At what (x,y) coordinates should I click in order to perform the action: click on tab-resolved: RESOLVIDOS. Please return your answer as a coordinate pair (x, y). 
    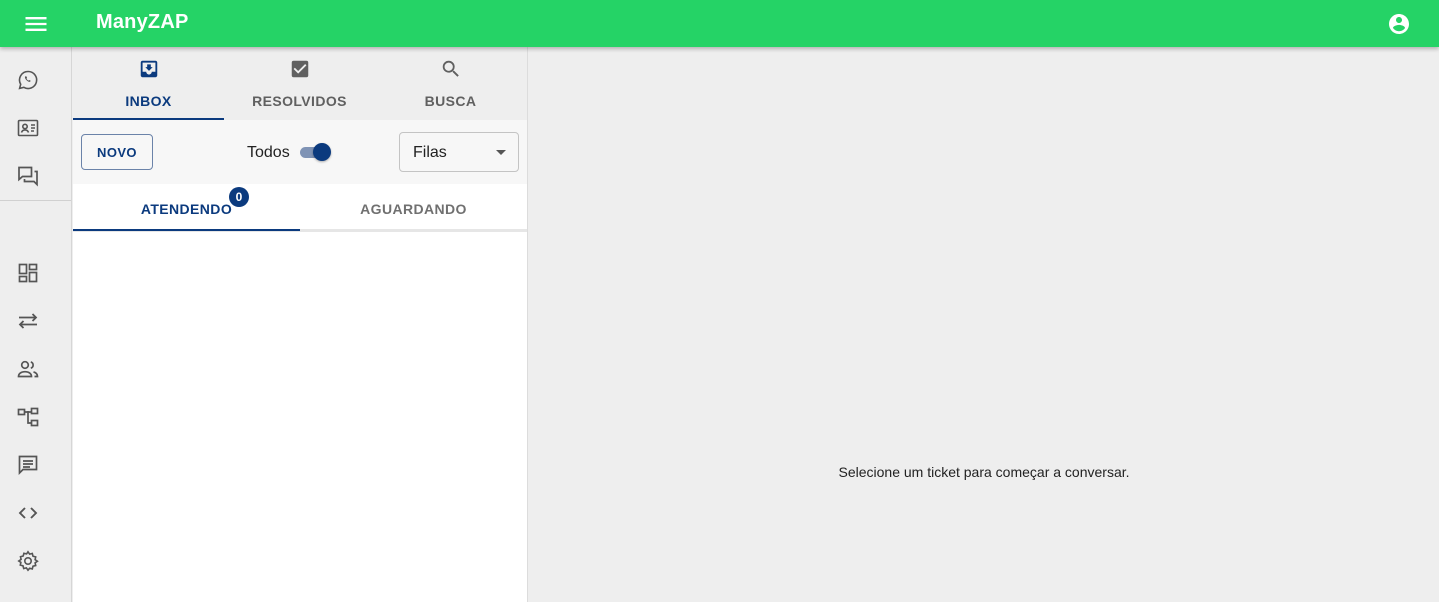
    Looking at the image, I should click on (299, 83).